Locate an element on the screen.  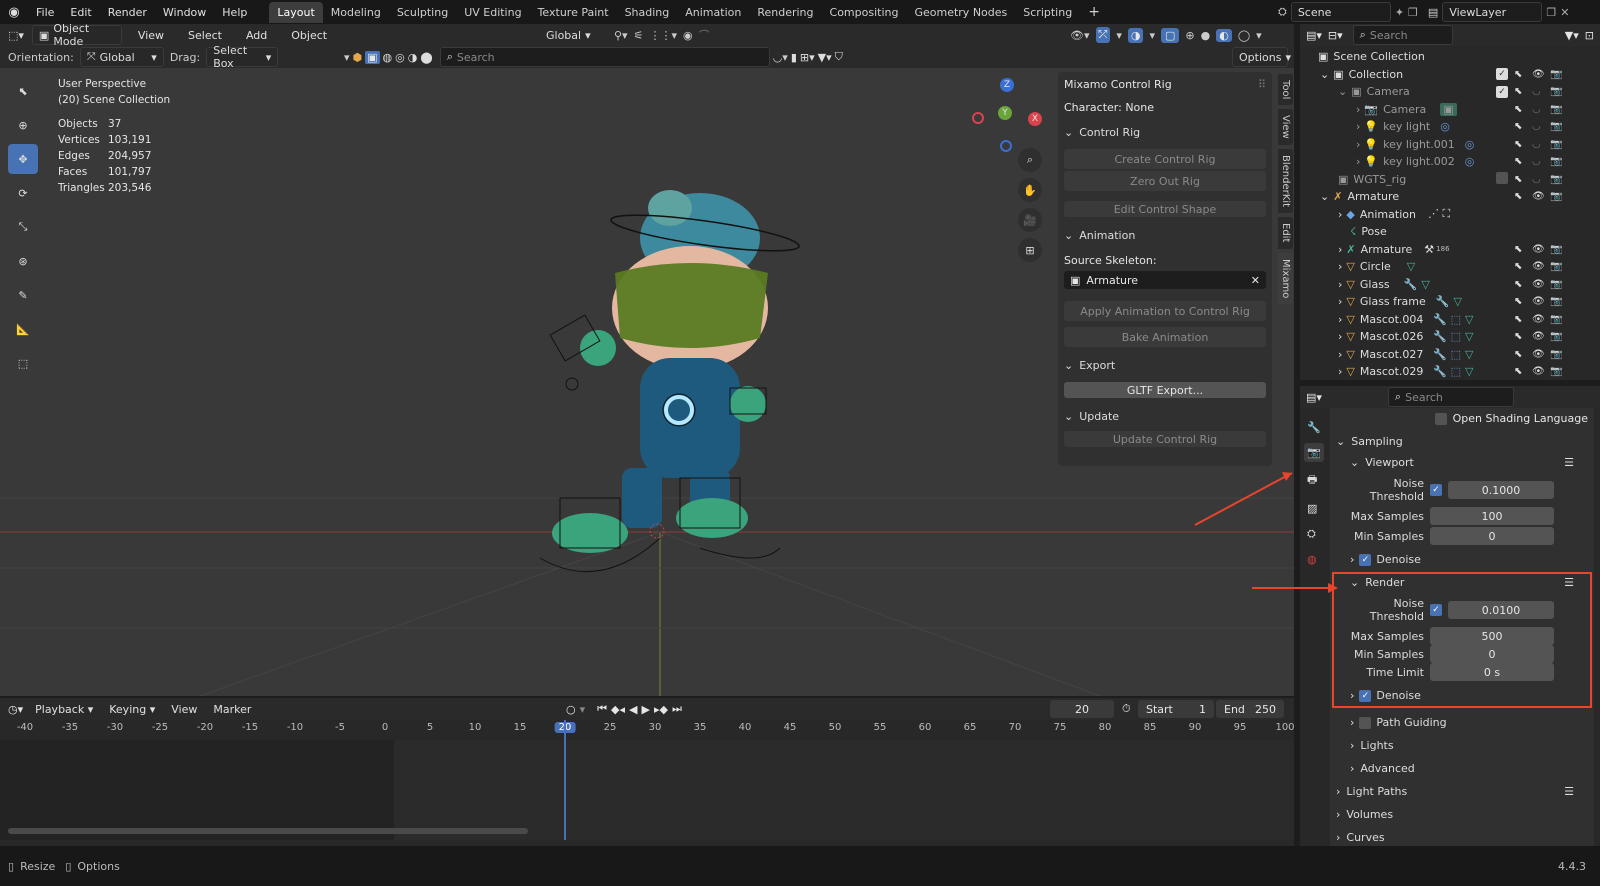
outliner-row: ⌄ ✗ Armature ⬉ 👁 📷 is located at coordinates (1450, 197).